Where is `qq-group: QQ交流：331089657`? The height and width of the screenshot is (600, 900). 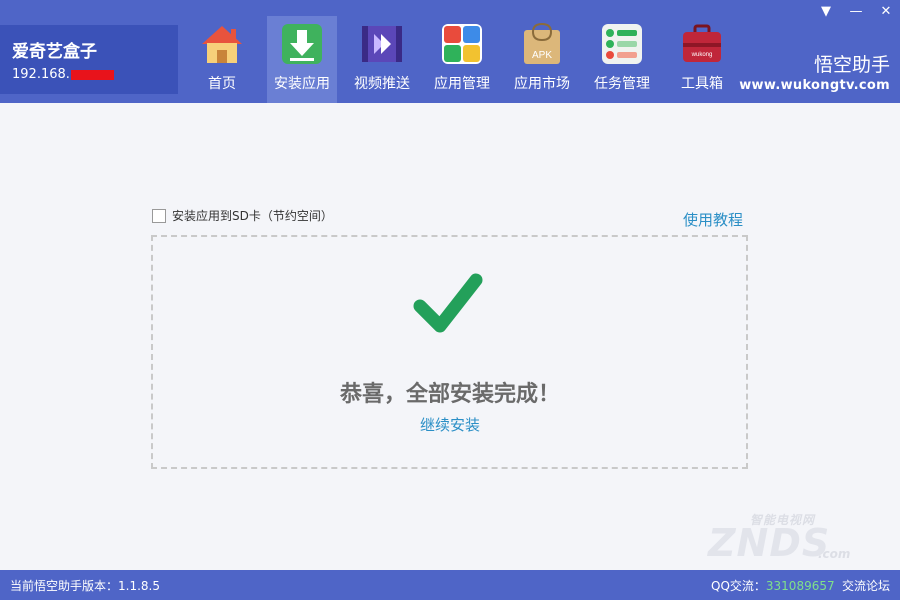 qq-group: QQ交流：331089657 is located at coordinates (773, 586).